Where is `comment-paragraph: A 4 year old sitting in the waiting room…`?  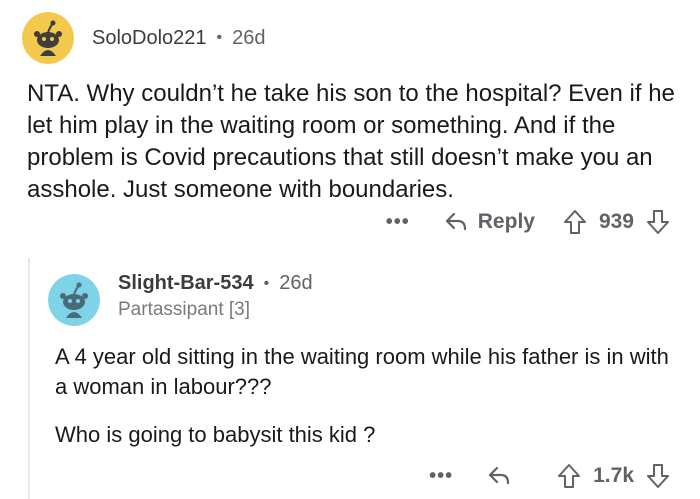 comment-paragraph: A 4 year old sitting in the waiting room… is located at coordinates (362, 371).